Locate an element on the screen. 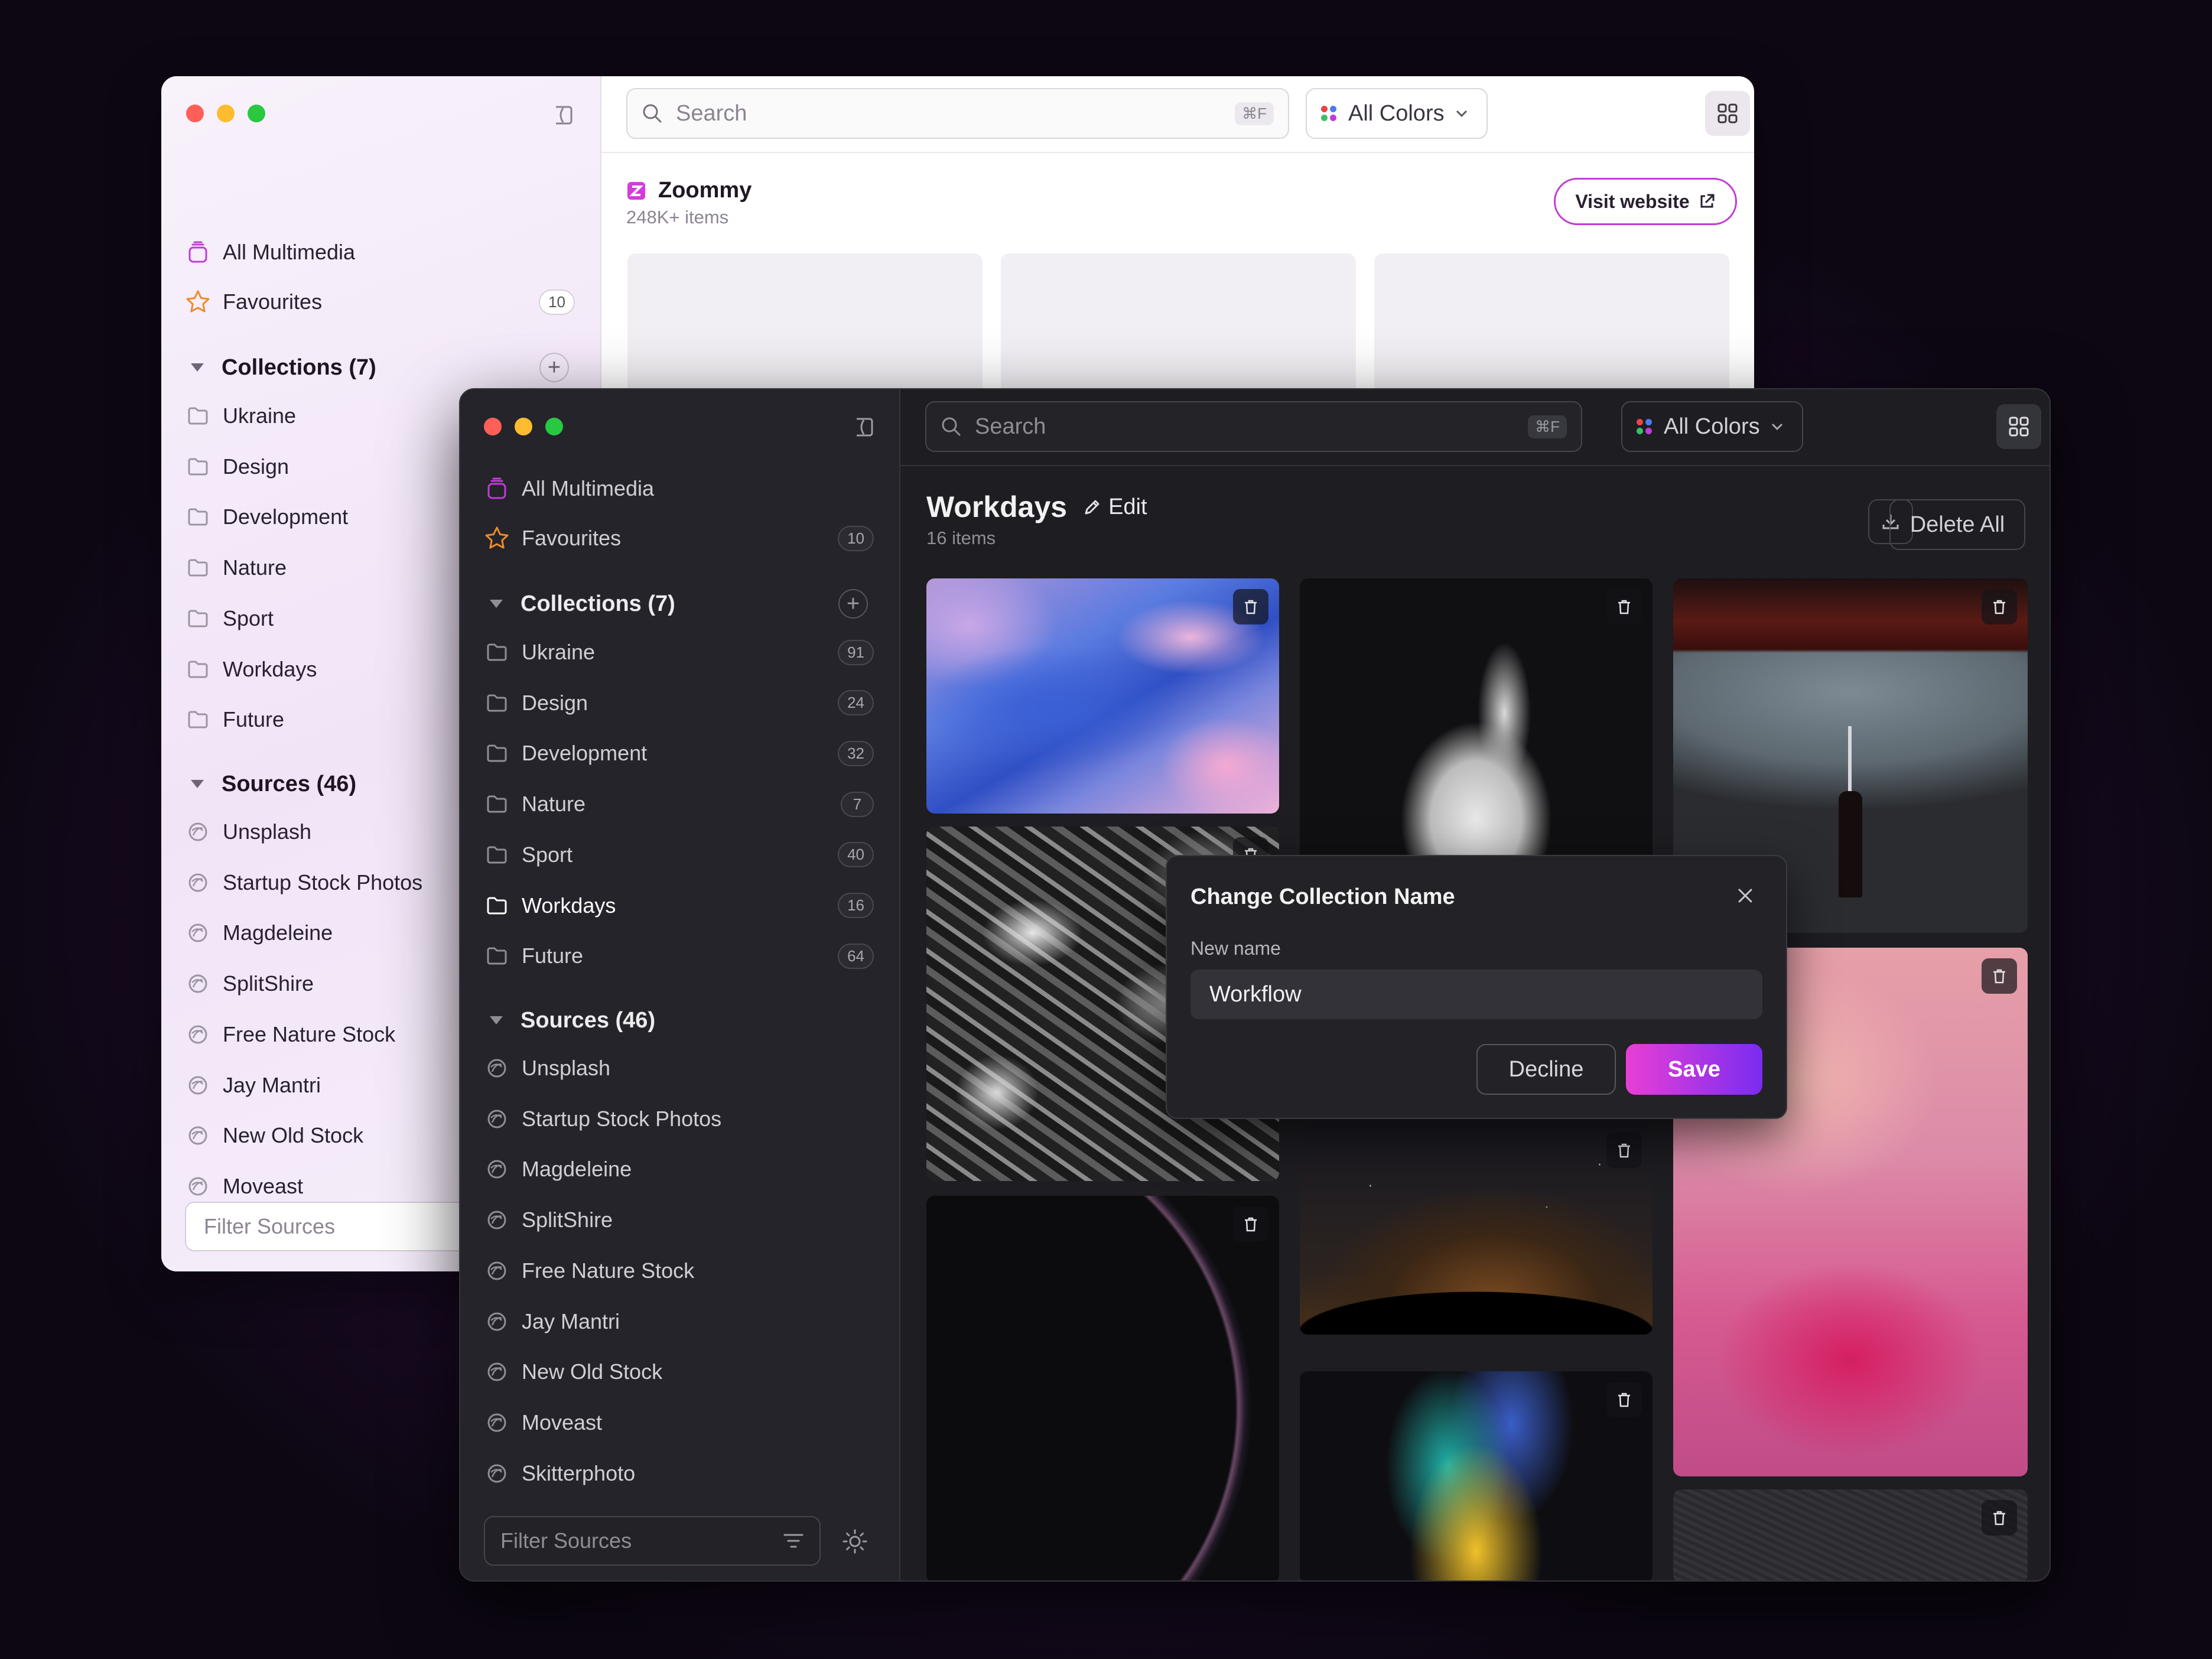 The image size is (2212, 1659). sun-theme-icon is located at coordinates (855, 1541).